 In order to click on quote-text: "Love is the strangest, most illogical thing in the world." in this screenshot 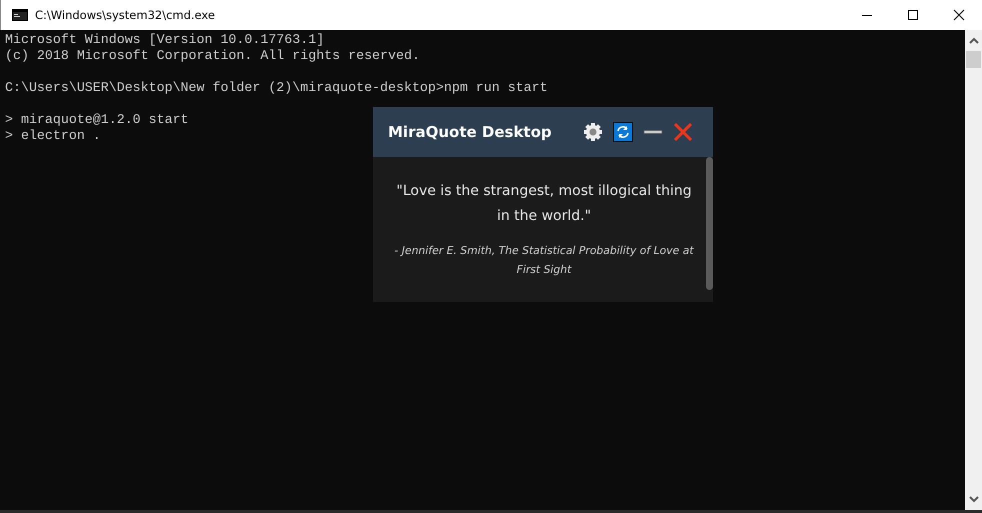, I will do `click(544, 204)`.